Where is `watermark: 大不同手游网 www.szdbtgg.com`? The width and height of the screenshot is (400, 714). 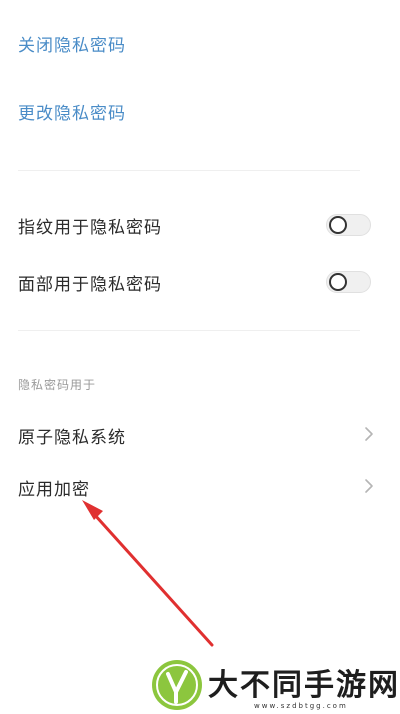
watermark: 大不同手游网 www.szdbtgg.com is located at coordinates (275, 685).